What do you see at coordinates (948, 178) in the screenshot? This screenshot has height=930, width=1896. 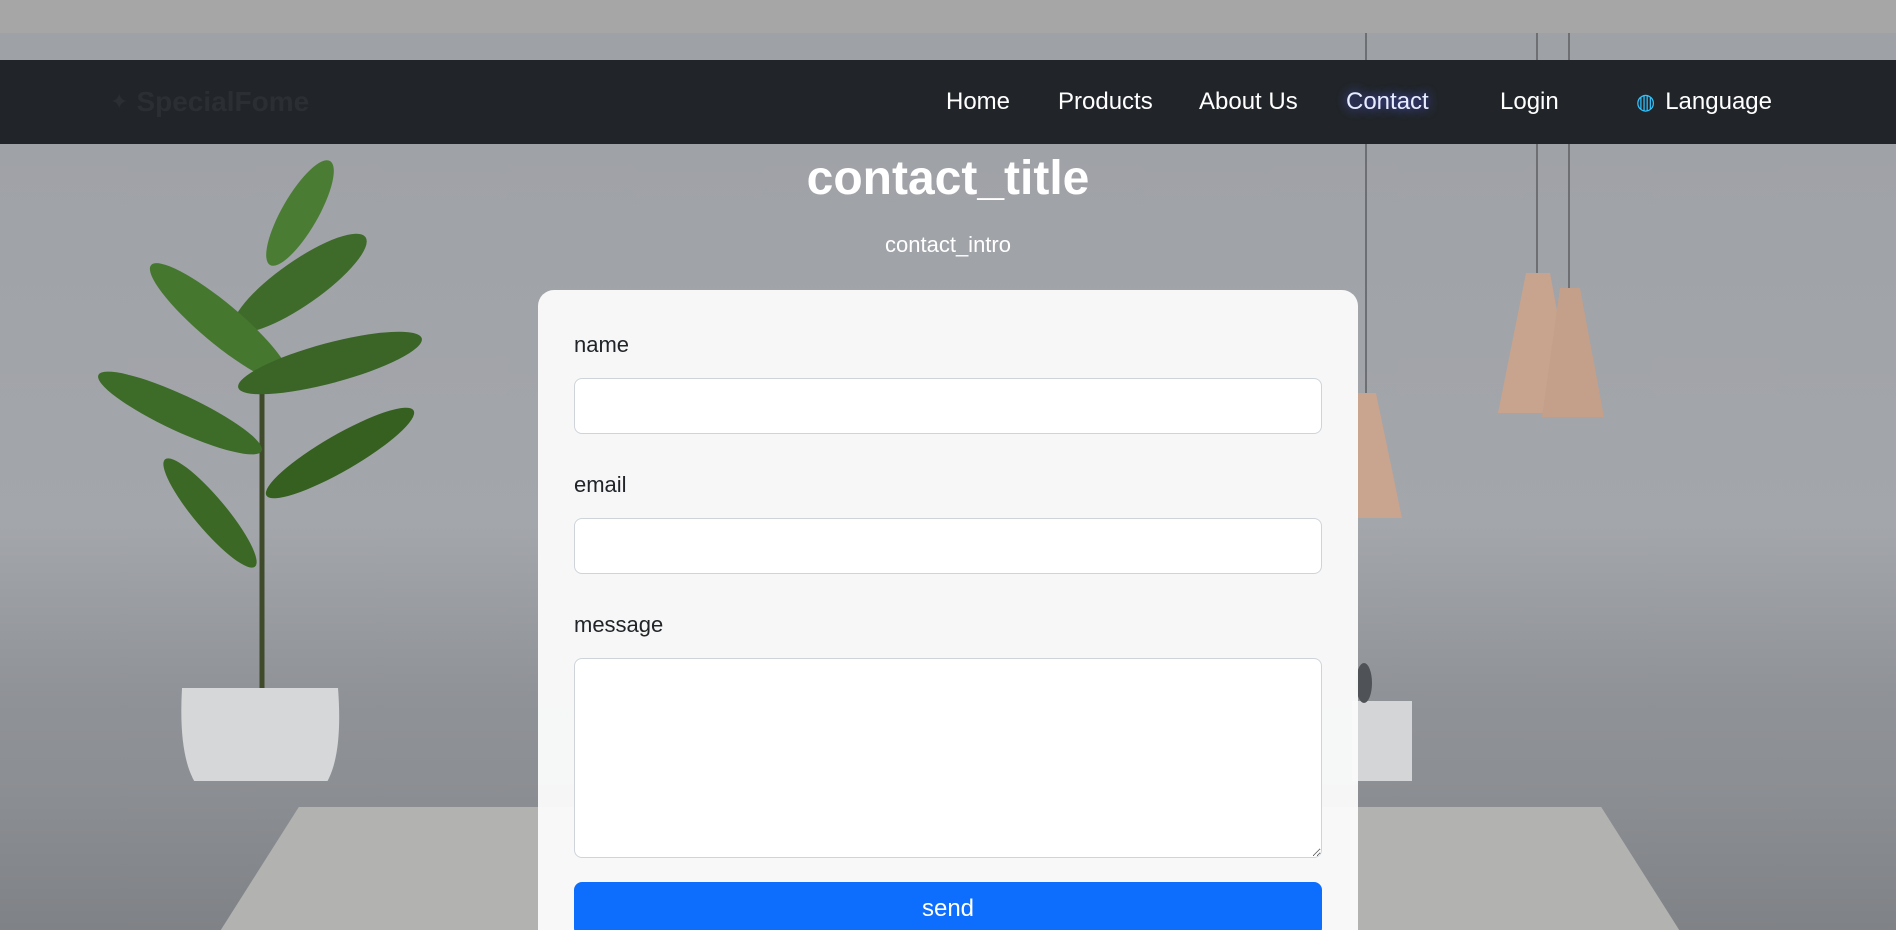 I see `page-title: contact_title` at bounding box center [948, 178].